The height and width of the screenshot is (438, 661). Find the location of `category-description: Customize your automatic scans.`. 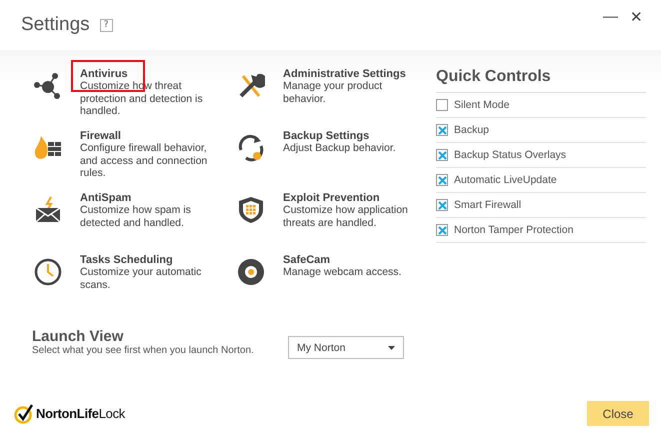

category-description: Customize your automatic scans. is located at coordinates (141, 278).